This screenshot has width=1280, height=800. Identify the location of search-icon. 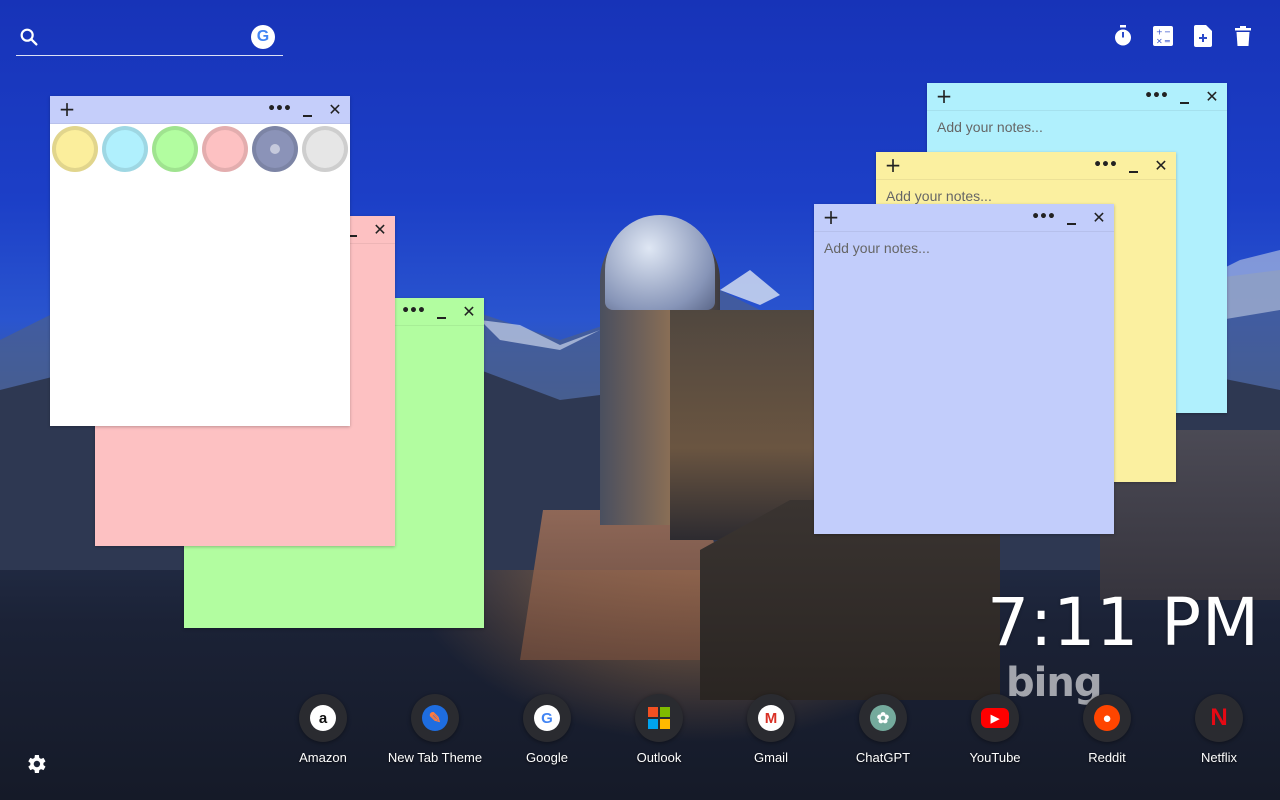
(29, 37).